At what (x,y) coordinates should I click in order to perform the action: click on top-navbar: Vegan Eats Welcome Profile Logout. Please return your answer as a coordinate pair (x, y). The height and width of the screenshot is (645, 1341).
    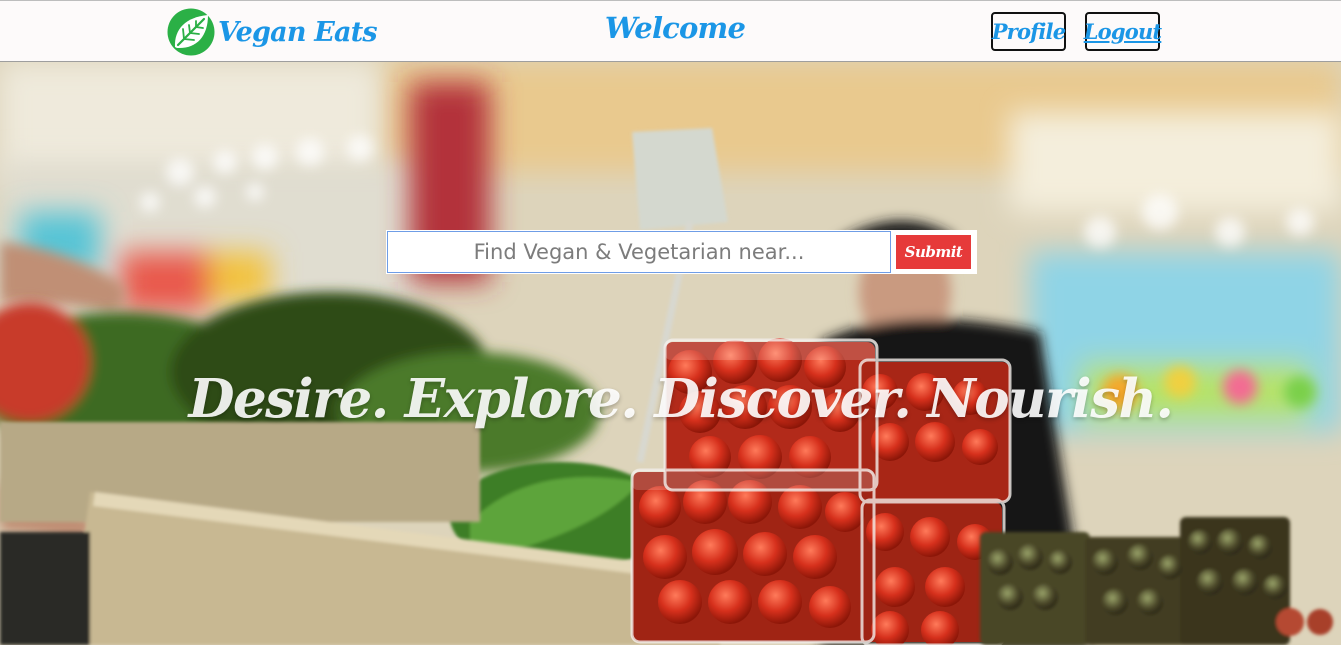
    Looking at the image, I should click on (670, 31).